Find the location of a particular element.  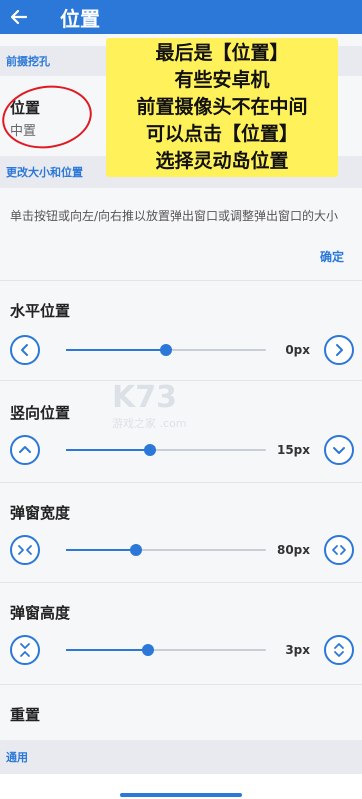

horizontal-position-slider is located at coordinates (166, 350).